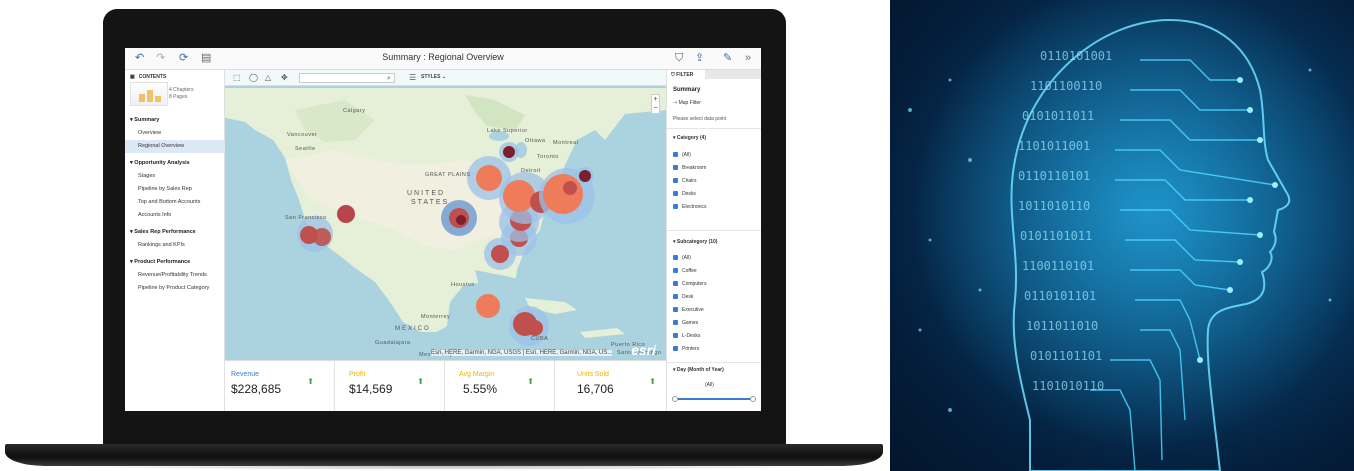 The image size is (1354, 471). What do you see at coordinates (175, 133) in the screenshot?
I see `page-overview: Overview` at bounding box center [175, 133].